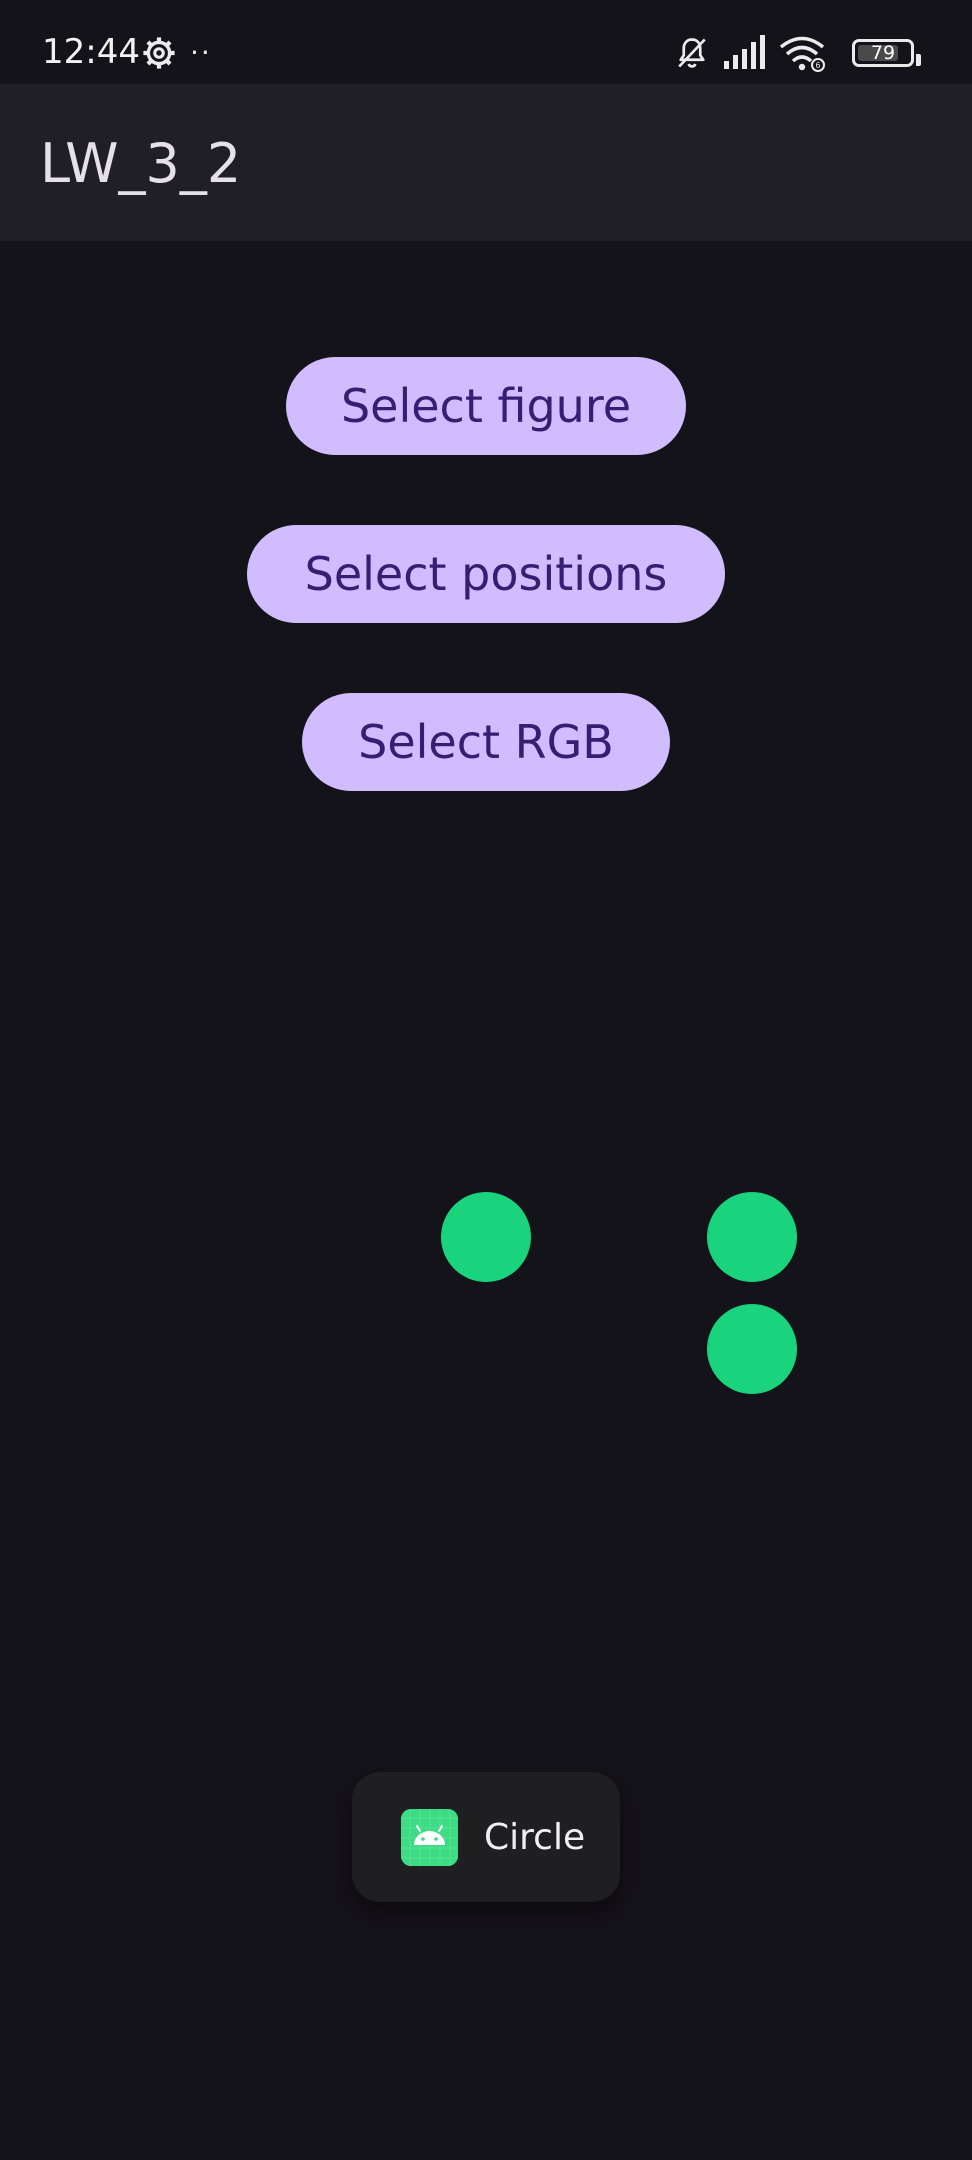 The width and height of the screenshot is (972, 2160). I want to click on status-bar: 12:44 ·· 6 79, so click(486, 42).